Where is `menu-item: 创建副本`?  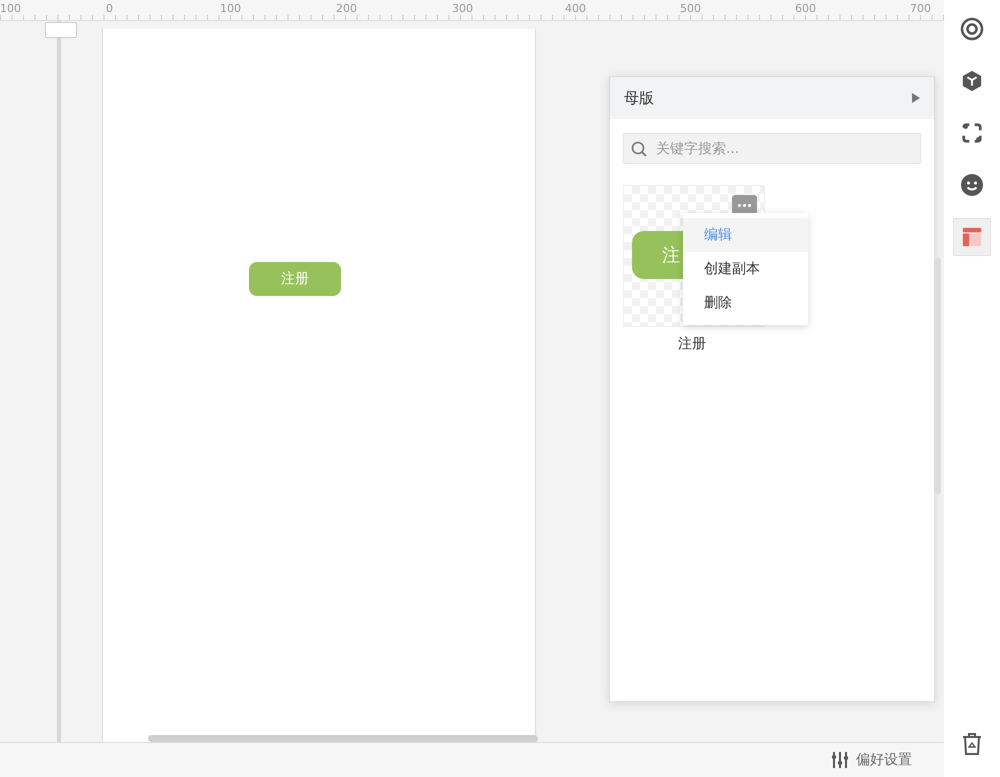
menu-item: 创建副本 is located at coordinates (745, 269).